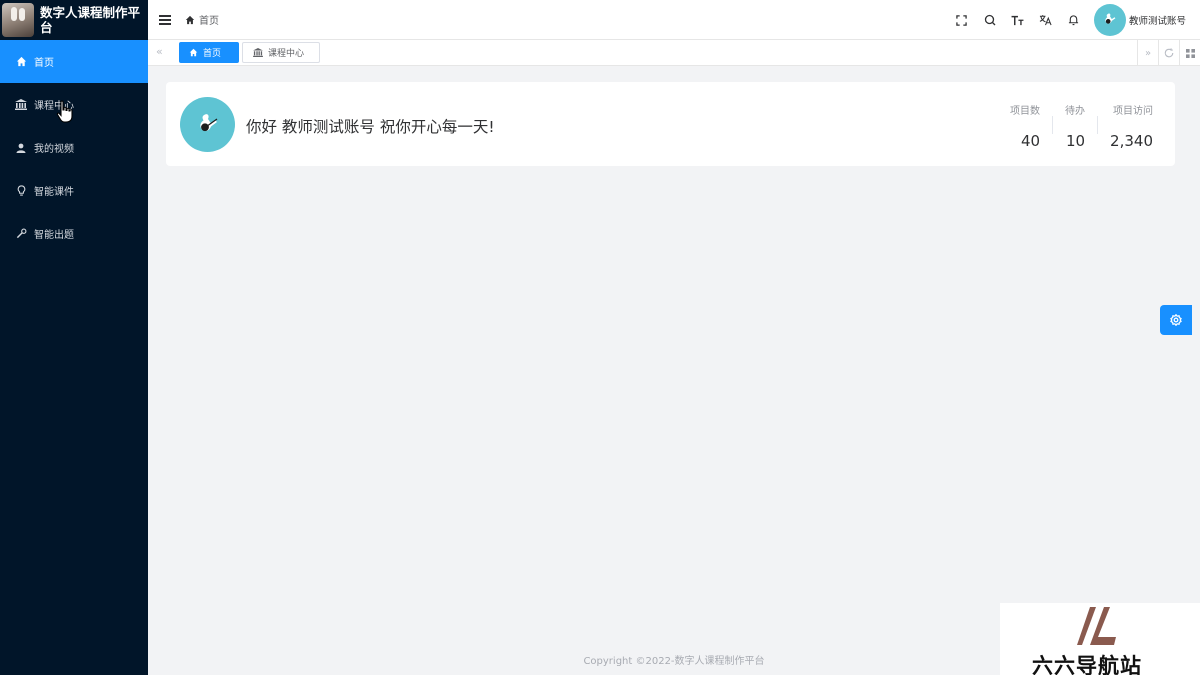 The width and height of the screenshot is (1200, 675). What do you see at coordinates (1189, 53) in the screenshot?
I see `grid-menu-icon` at bounding box center [1189, 53].